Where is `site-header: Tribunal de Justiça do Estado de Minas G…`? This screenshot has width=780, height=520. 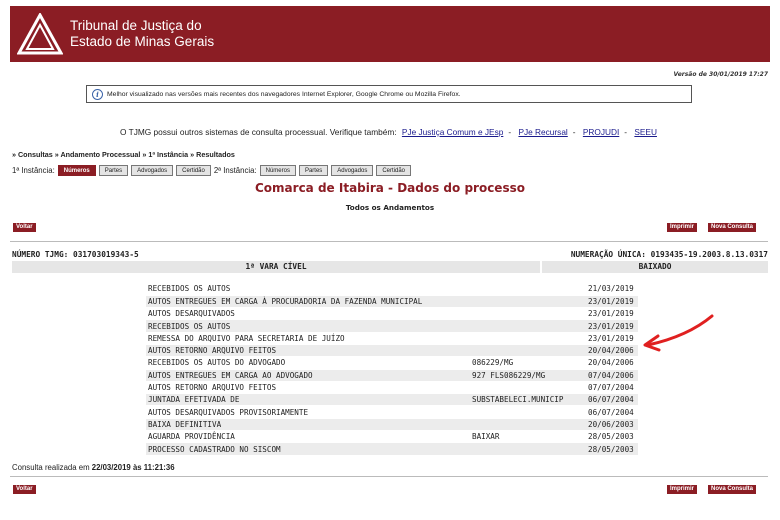 site-header: Tribunal de Justiça do Estado de Minas G… is located at coordinates (390, 34).